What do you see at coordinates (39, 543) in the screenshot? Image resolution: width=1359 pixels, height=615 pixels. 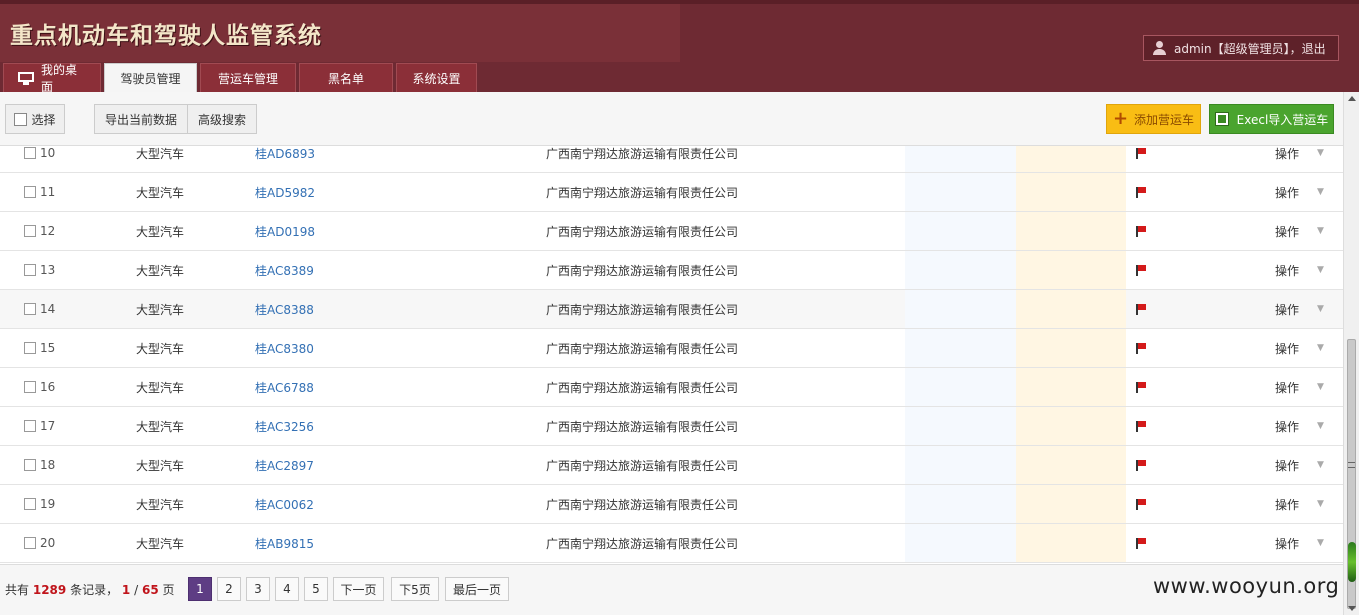 I see `row-select: 20` at bounding box center [39, 543].